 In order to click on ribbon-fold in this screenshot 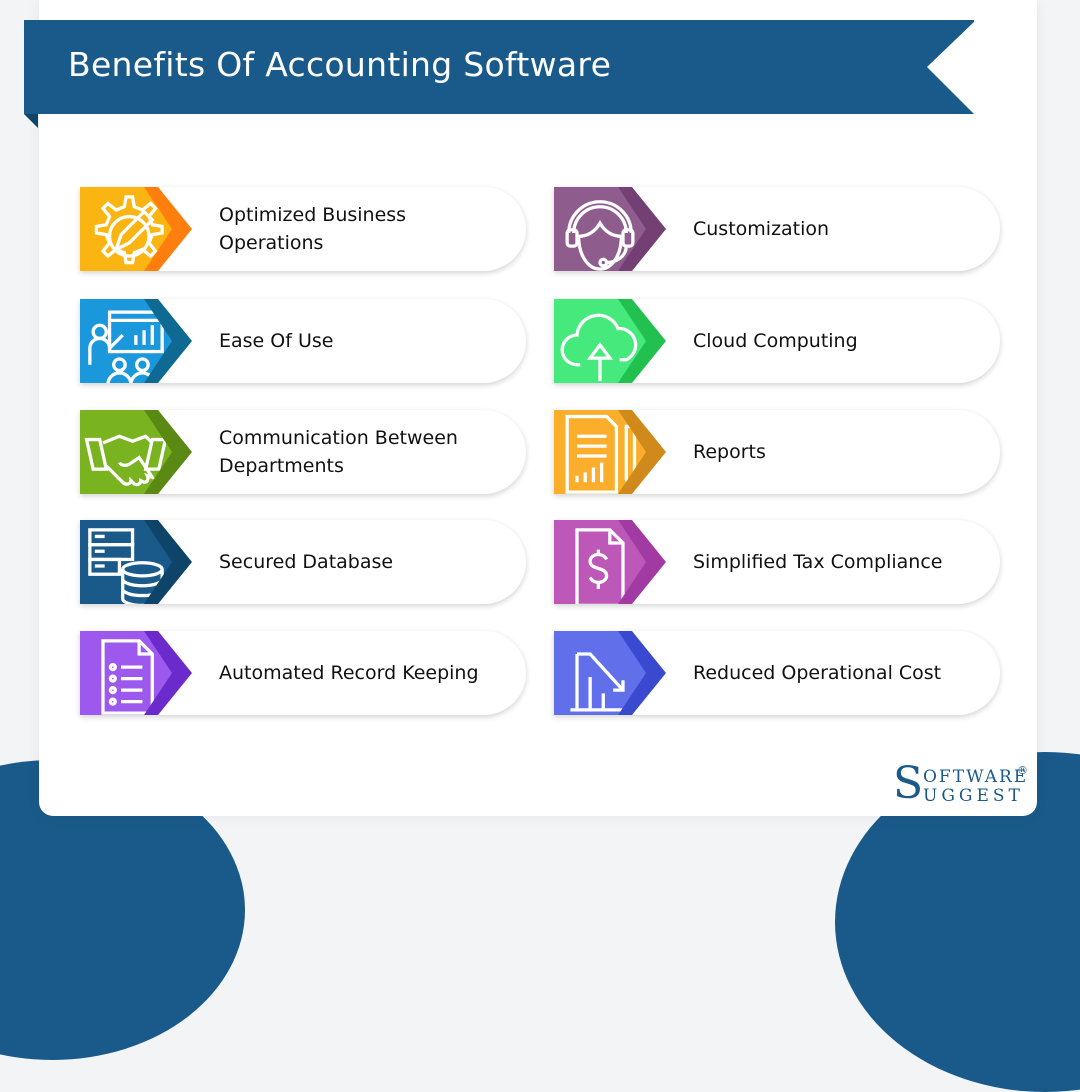, I will do `click(31, 121)`.